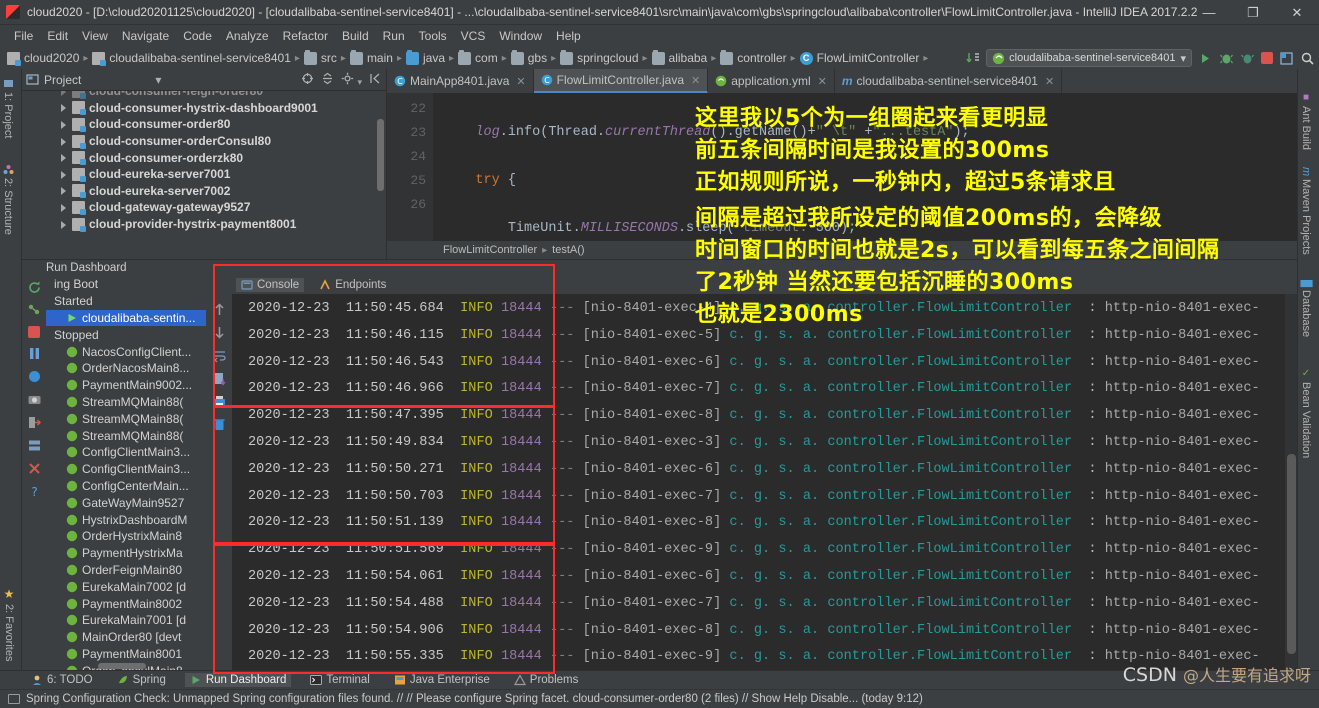 This screenshot has width=1319, height=708. Describe the element at coordinates (62, 680) in the screenshot. I see `bottom-tab-todo: 6: TODO` at that location.